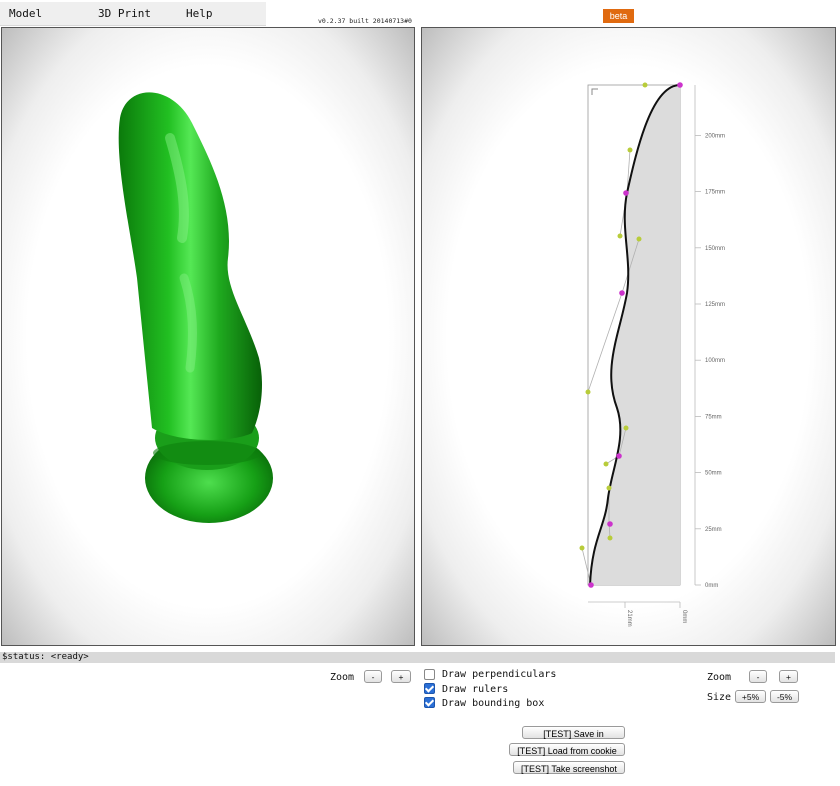  I want to click on y-tick-label: 125mm, so click(715, 305).